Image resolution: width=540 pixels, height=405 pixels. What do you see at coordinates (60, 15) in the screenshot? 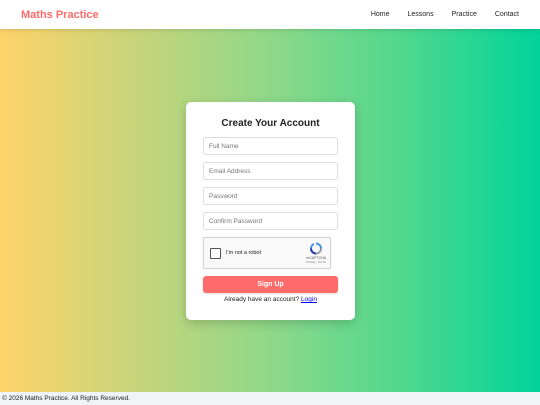
I see `brand-logo: Maths Practice` at bounding box center [60, 15].